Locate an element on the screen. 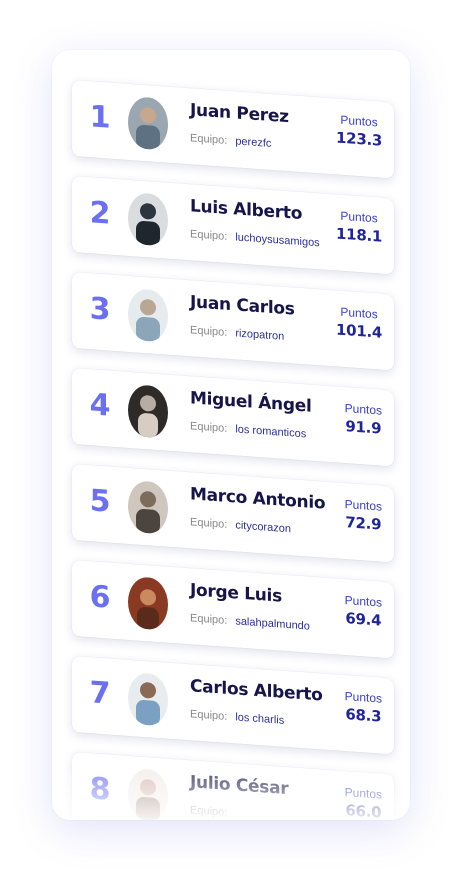 Image resolution: width=461 pixels, height=869 pixels. rank-number: 1 is located at coordinates (100, 117).